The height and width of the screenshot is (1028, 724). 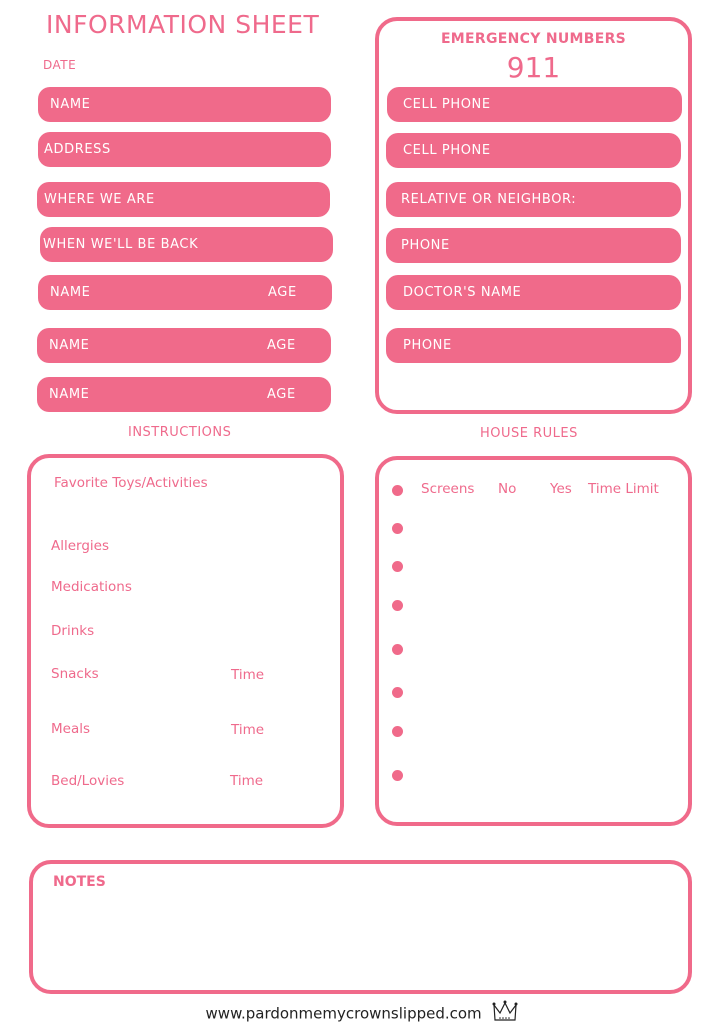 What do you see at coordinates (180, 432) in the screenshot?
I see `instructions-heading: INSTRUCTIONS` at bounding box center [180, 432].